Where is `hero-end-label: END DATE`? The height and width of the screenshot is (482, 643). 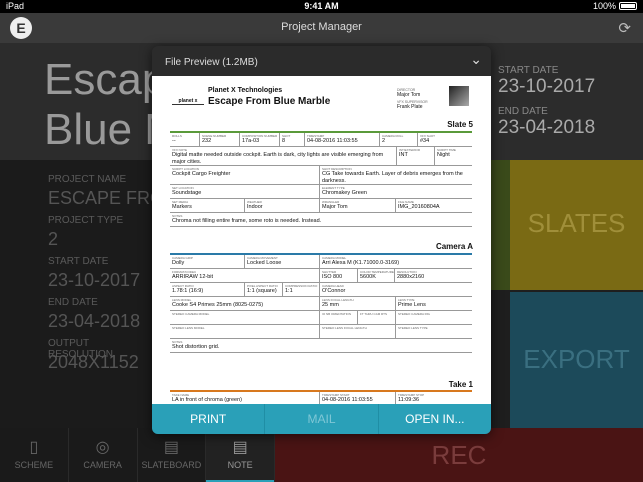
hero-end-label: END DATE is located at coordinates (523, 111).